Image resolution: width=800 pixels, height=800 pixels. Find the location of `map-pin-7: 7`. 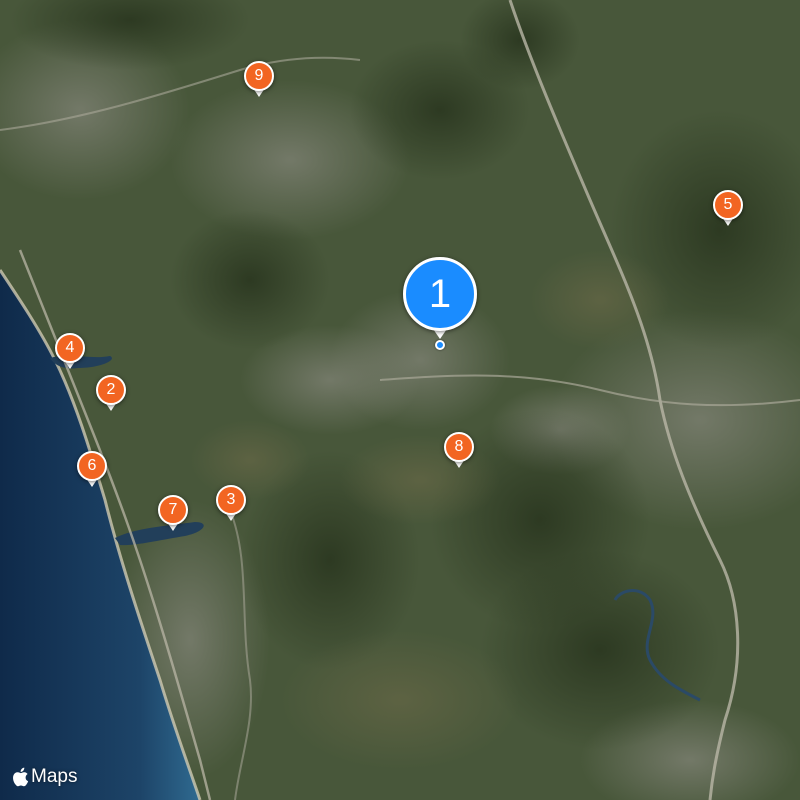

map-pin-7: 7 is located at coordinates (173, 515).